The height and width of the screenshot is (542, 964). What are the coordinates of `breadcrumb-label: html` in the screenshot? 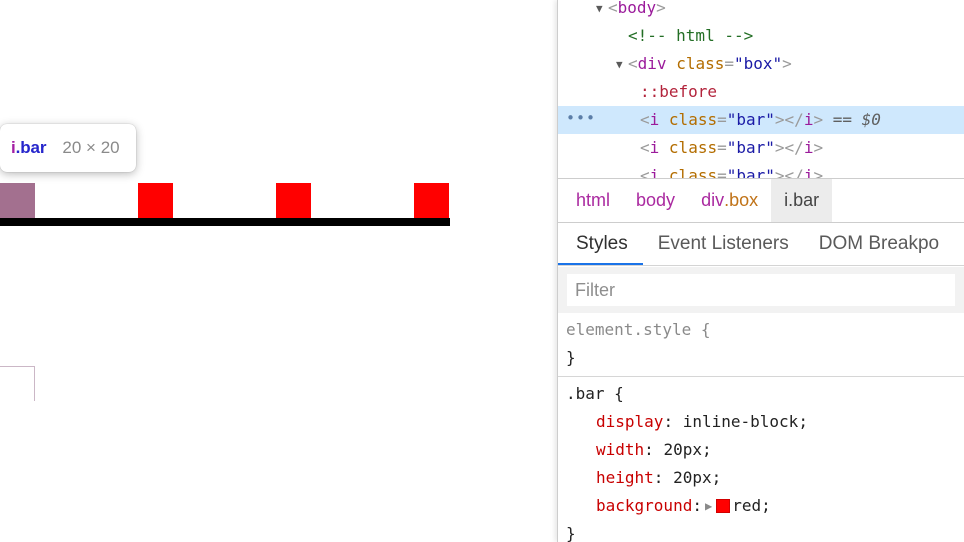 It's located at (593, 200).